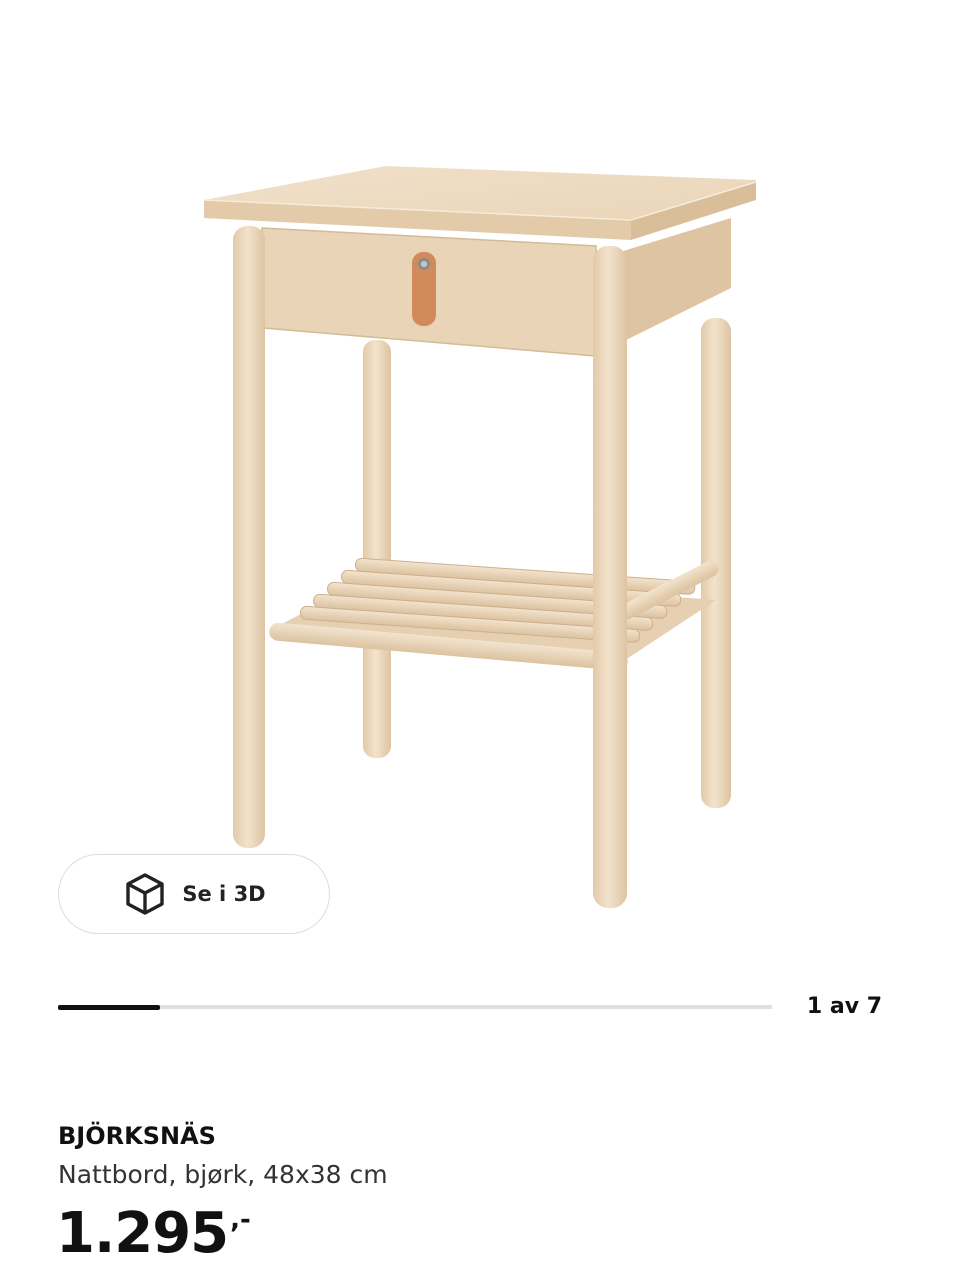 The height and width of the screenshot is (1282, 960). Describe the element at coordinates (415, 1007) in the screenshot. I see `gallery-progress` at that location.